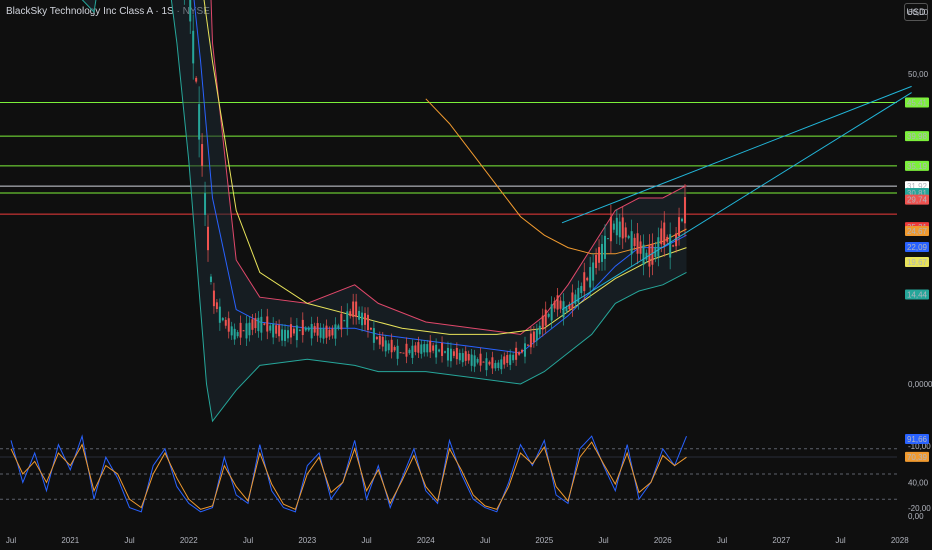  Describe the element at coordinates (917, 457) in the screenshot. I see `oscillator-tag-label: 70,39` at that location.